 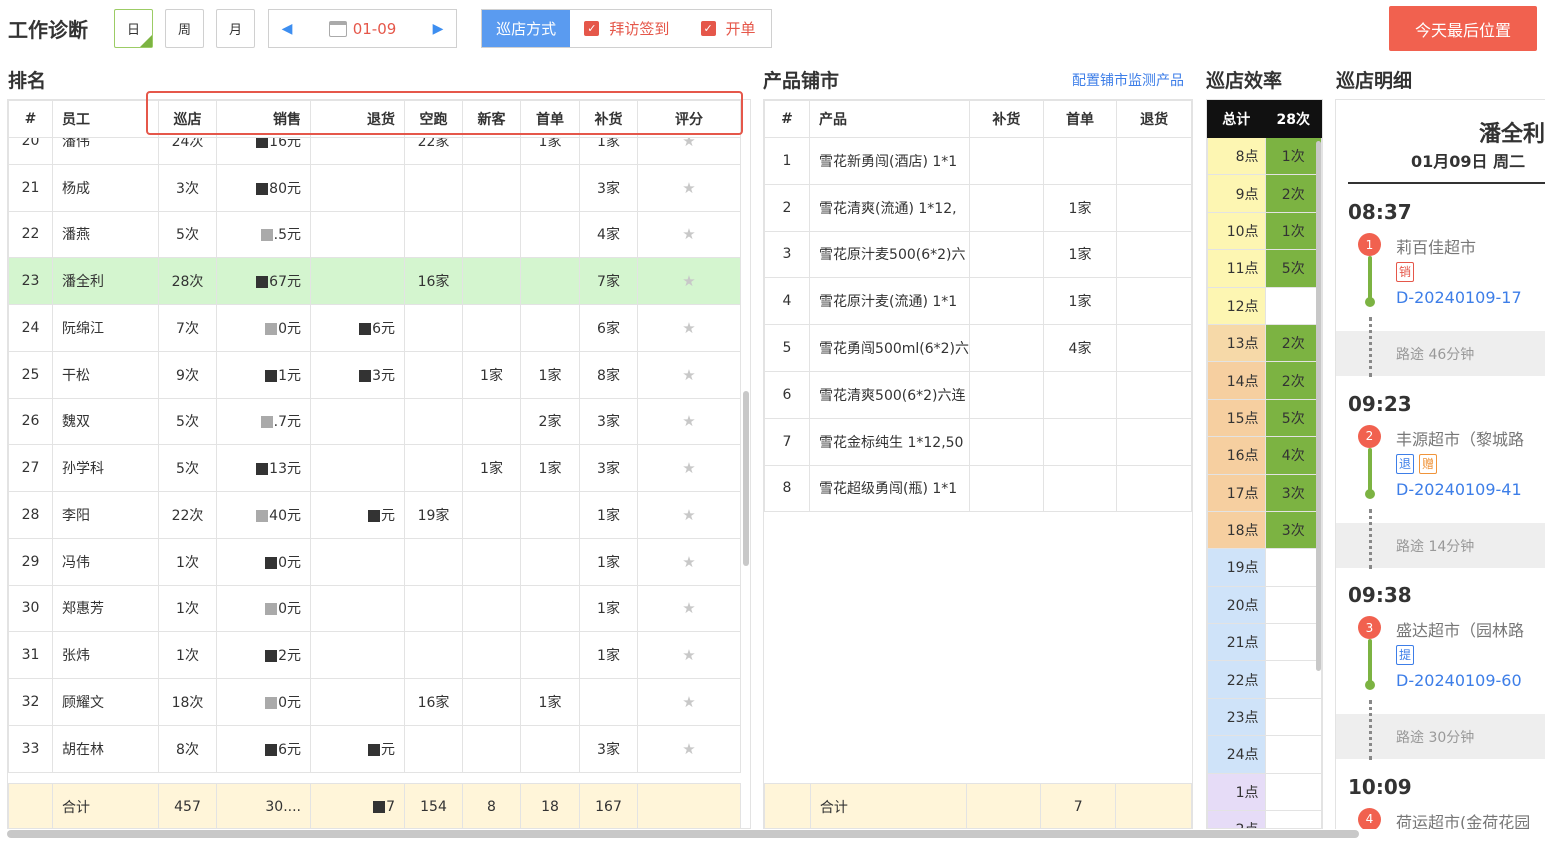 What do you see at coordinates (374, 561) in the screenshot?
I see `table-row: 29 冯伟 1次 0元 1家 ★` at bounding box center [374, 561].